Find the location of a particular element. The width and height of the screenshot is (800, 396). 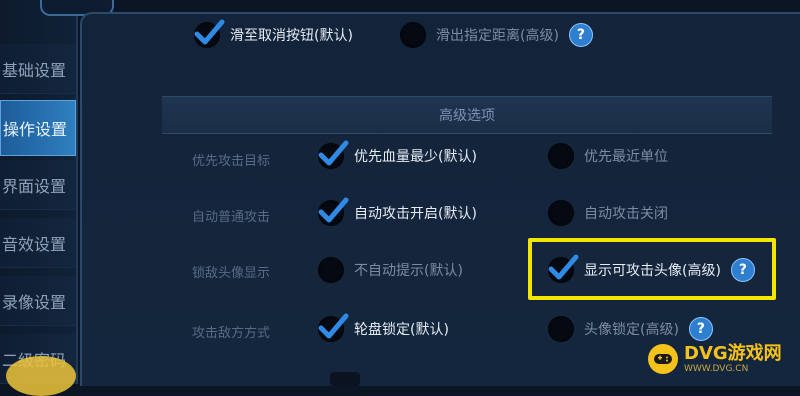

hero-avatar-partial is located at coordinates (41, 376).